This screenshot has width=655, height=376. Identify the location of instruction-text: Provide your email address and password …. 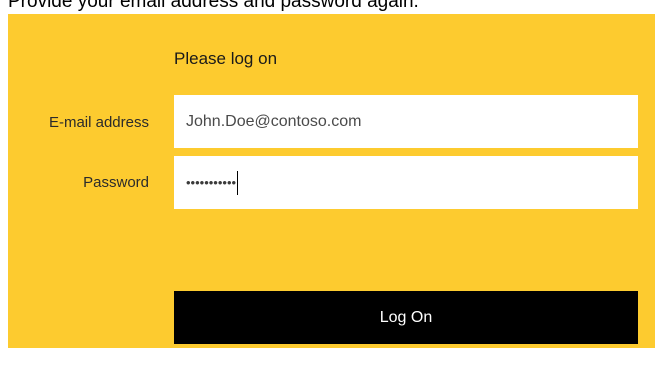
(213, 6).